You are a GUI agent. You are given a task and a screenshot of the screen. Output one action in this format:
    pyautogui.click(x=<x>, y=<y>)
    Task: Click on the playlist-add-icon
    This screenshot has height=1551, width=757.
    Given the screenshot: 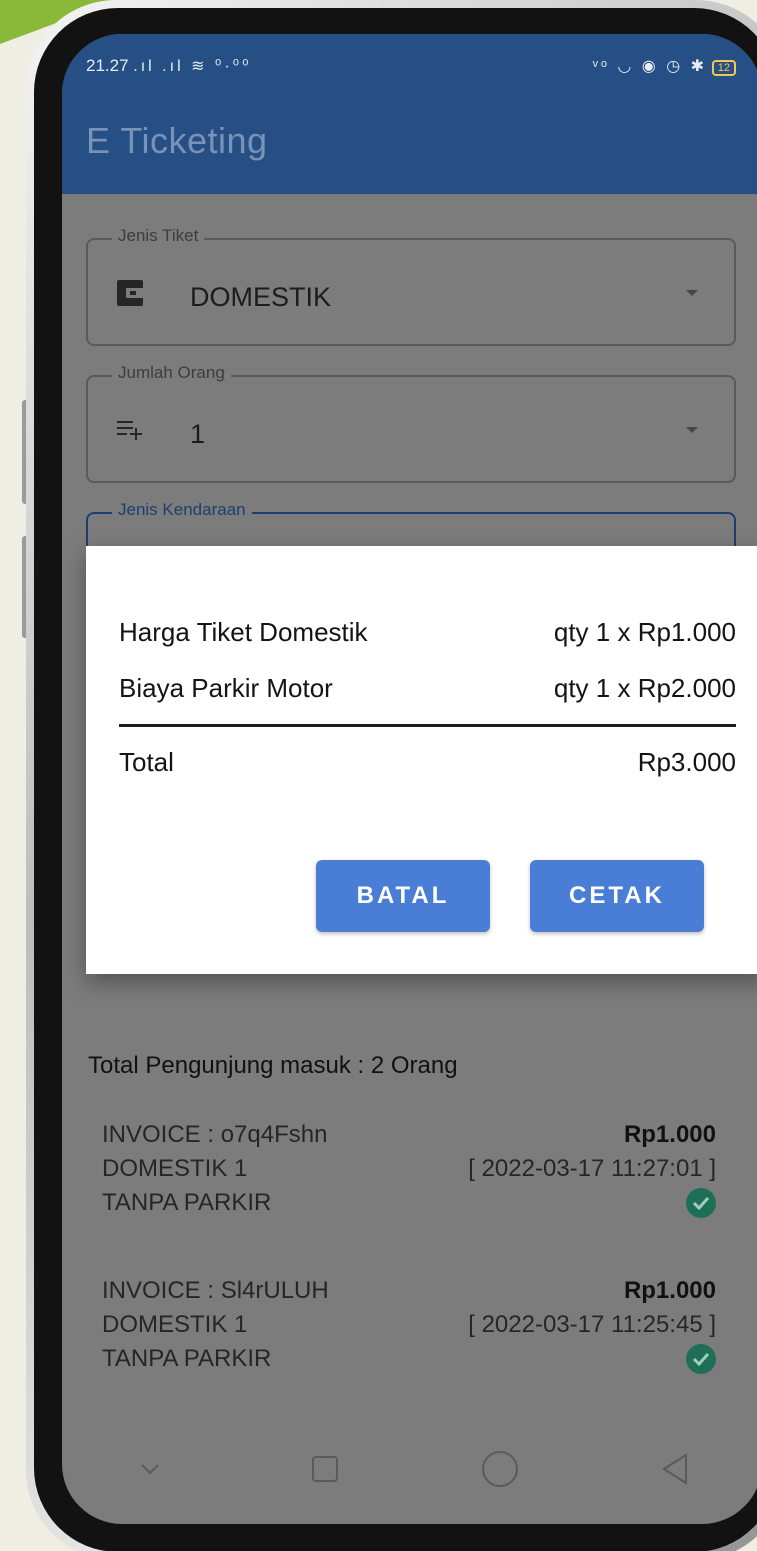 What is the action you would take?
    pyautogui.click(x=131, y=430)
    